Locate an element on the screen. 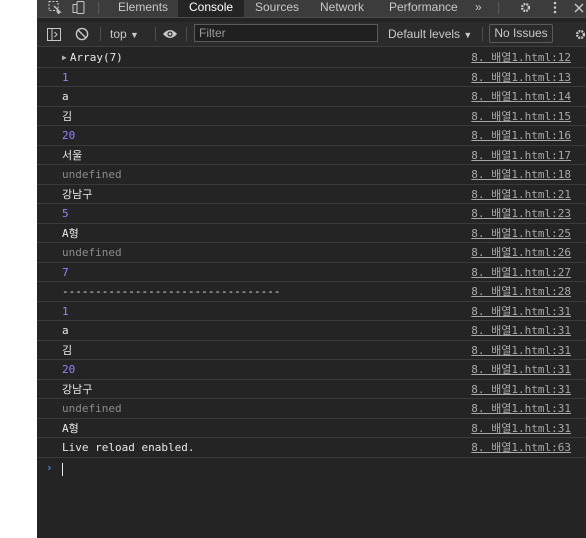  source-link: 8. 배열1.html:13 is located at coordinates (521, 77).